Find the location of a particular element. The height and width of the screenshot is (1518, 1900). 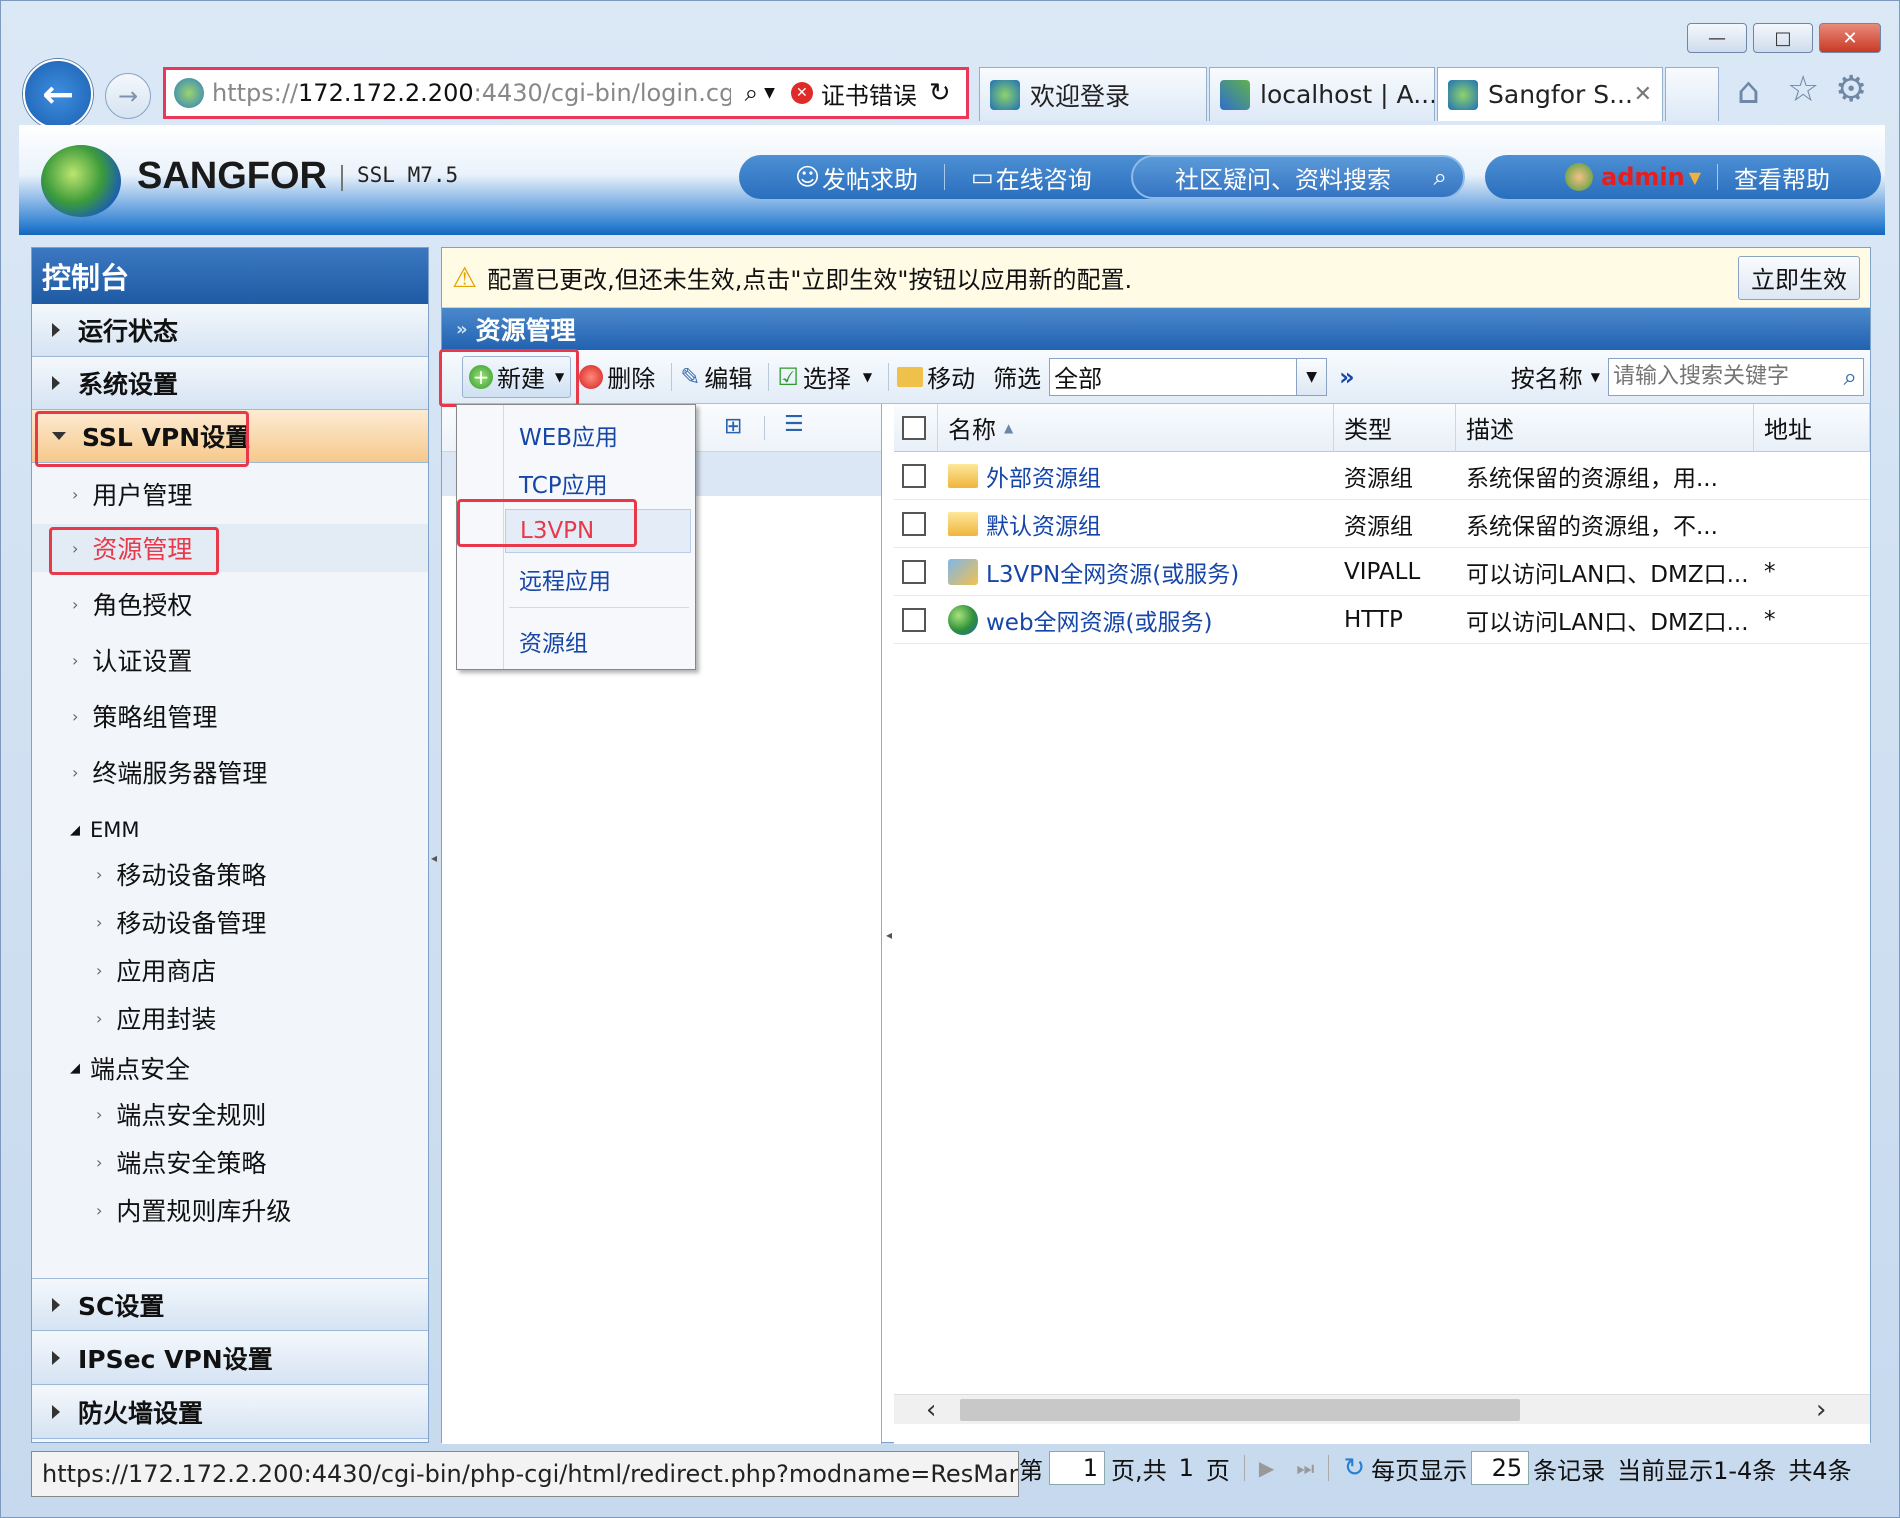

search-box: ⌕ is located at coordinates (1736, 376).